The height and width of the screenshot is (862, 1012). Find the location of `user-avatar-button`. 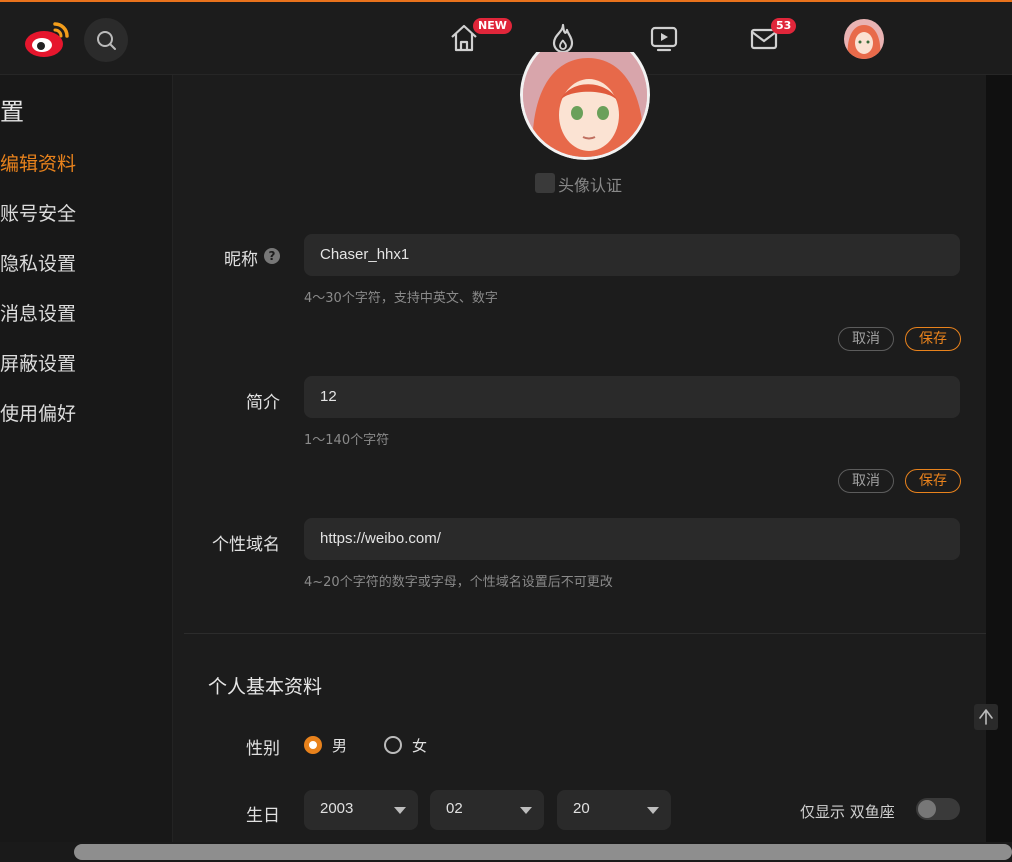

user-avatar-button is located at coordinates (864, 39).